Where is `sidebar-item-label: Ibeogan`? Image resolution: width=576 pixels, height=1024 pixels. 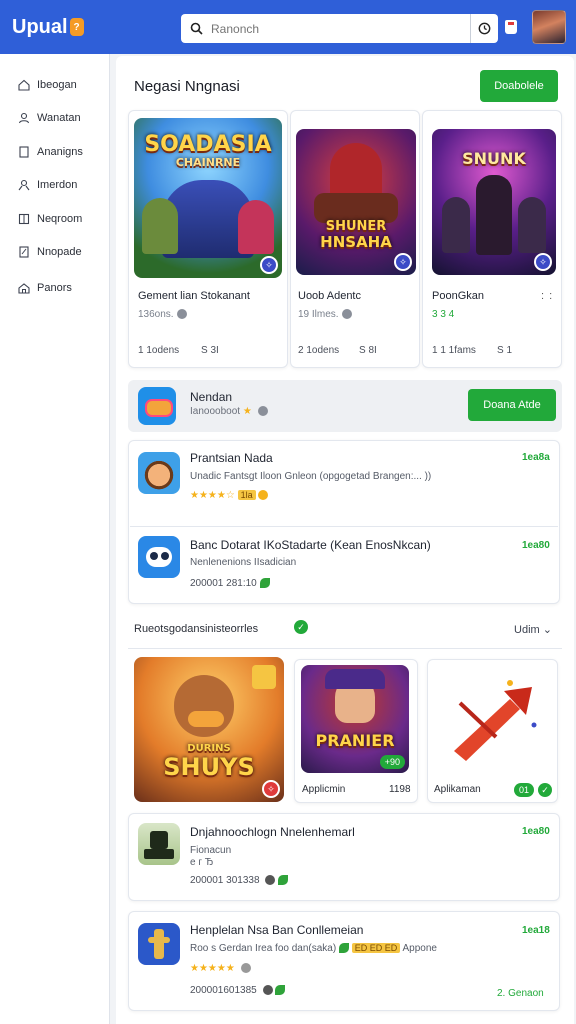
sidebar-item-label: Ibeogan is located at coordinates (57, 84).